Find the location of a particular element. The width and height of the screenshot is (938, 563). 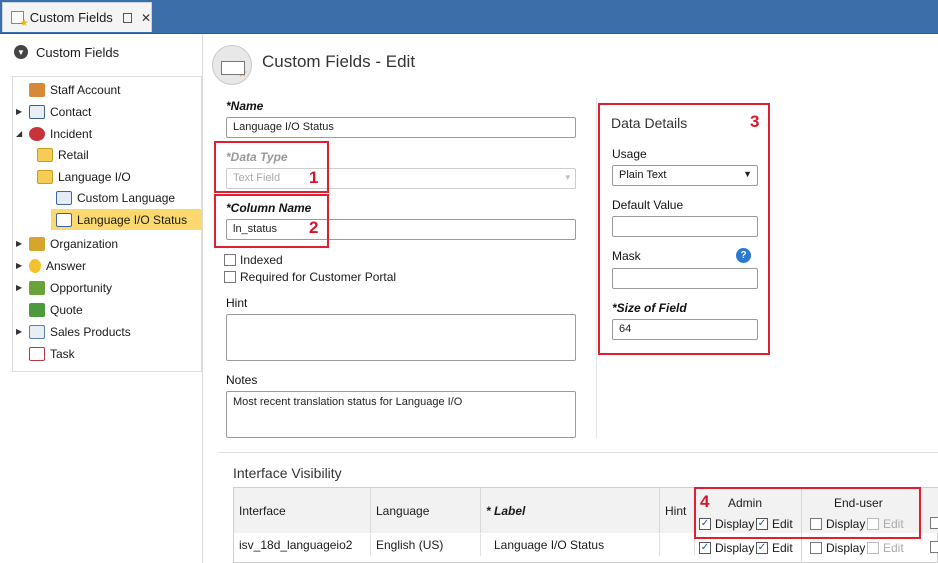

tree-item-label: Retail is located at coordinates (73, 154).